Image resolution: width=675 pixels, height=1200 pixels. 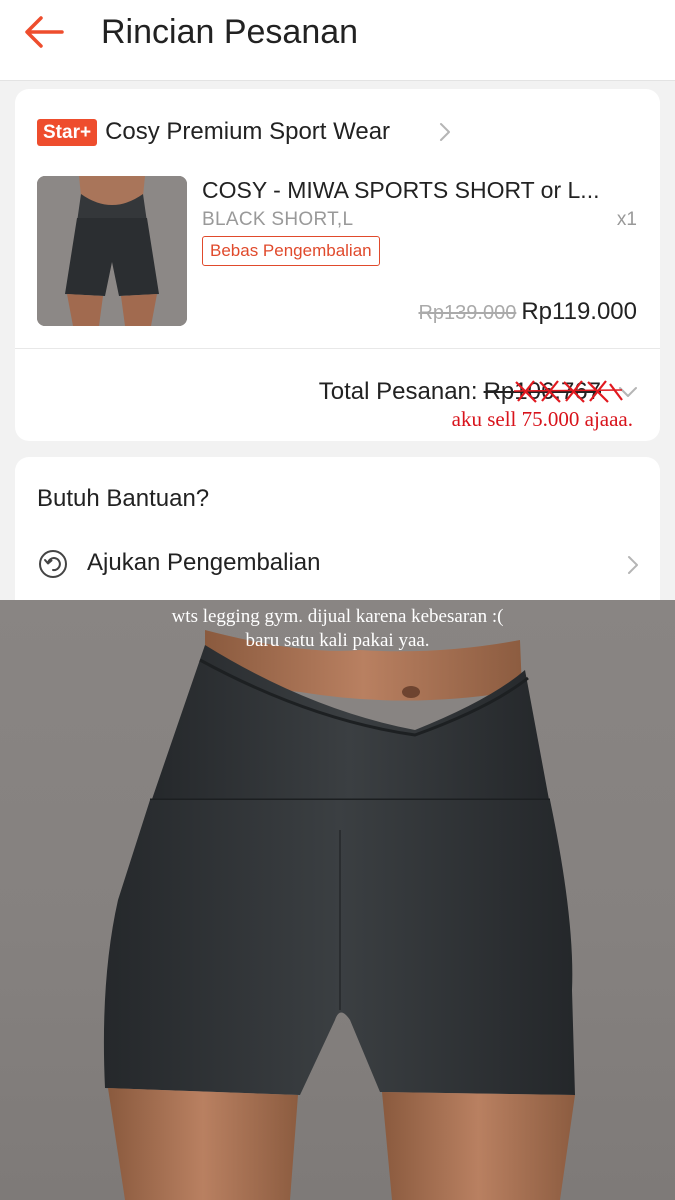 I want to click on top-bar: Rincian Pesanan, so click(x=337, y=40).